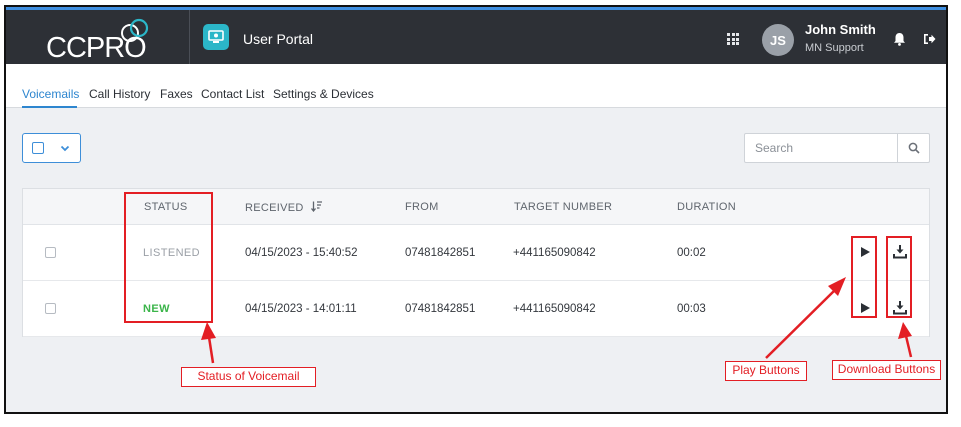 Image resolution: width=961 pixels, height=427 pixels. I want to click on tab-voicemails: Voicemails, so click(50, 94).